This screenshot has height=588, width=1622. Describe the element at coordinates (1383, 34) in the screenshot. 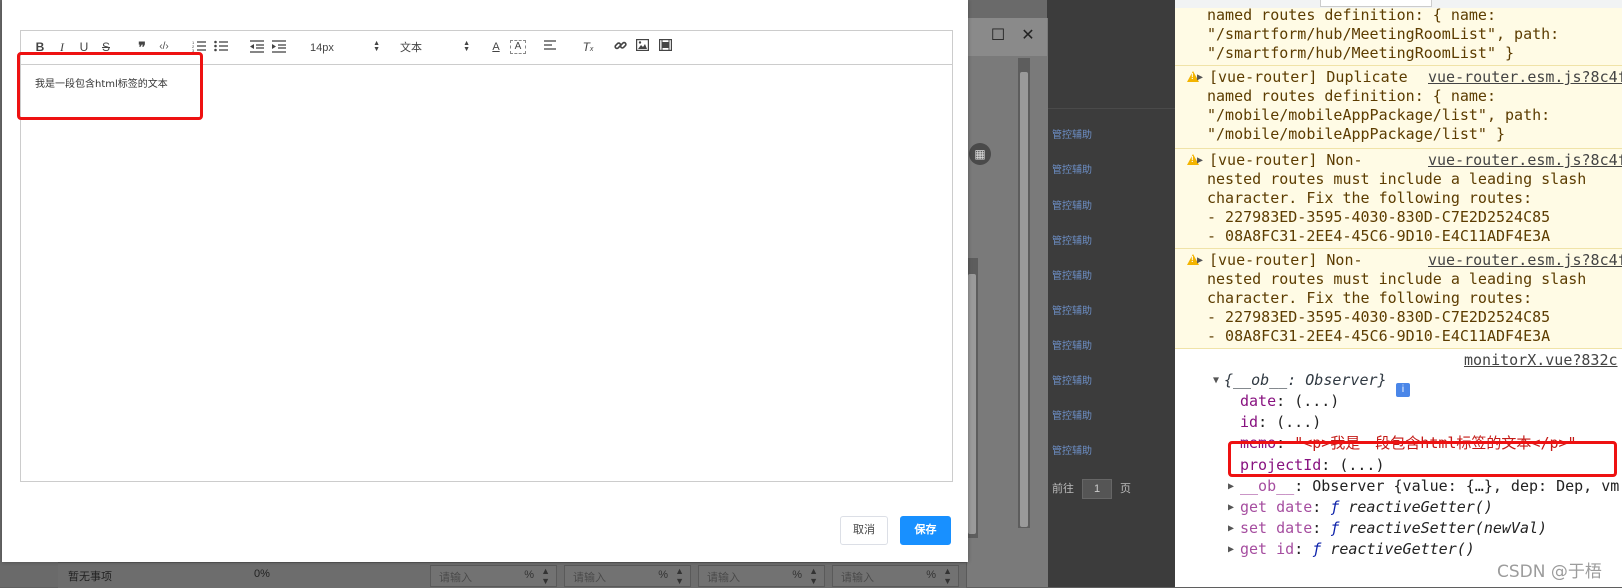

I see `console-line: "/smartform/hub/MeetingRoomList", path:` at that location.